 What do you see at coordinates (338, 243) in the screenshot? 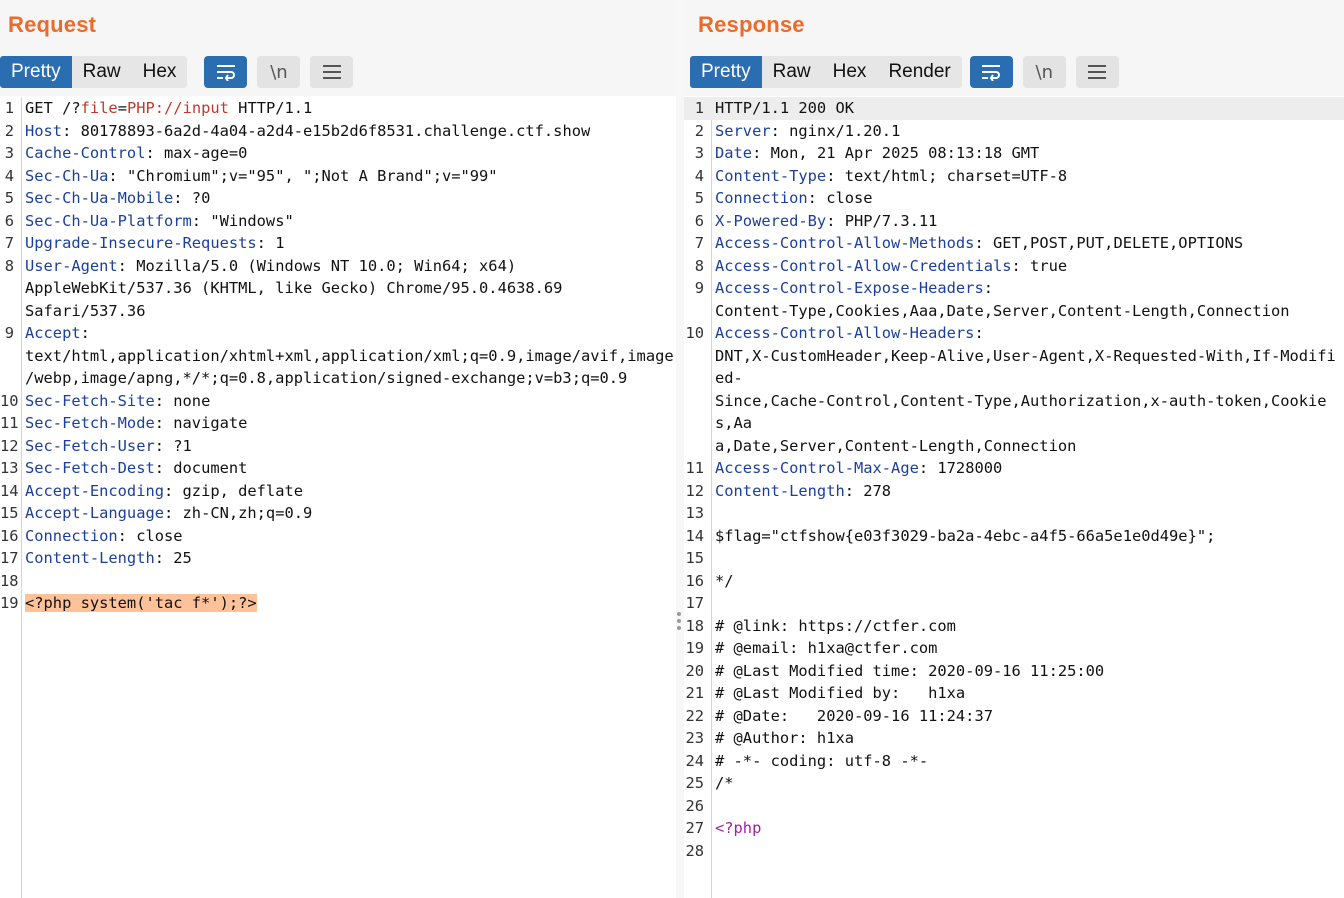
I see `request-code-line: 7 Upgrade-Insecure-Requests: 1` at bounding box center [338, 243].